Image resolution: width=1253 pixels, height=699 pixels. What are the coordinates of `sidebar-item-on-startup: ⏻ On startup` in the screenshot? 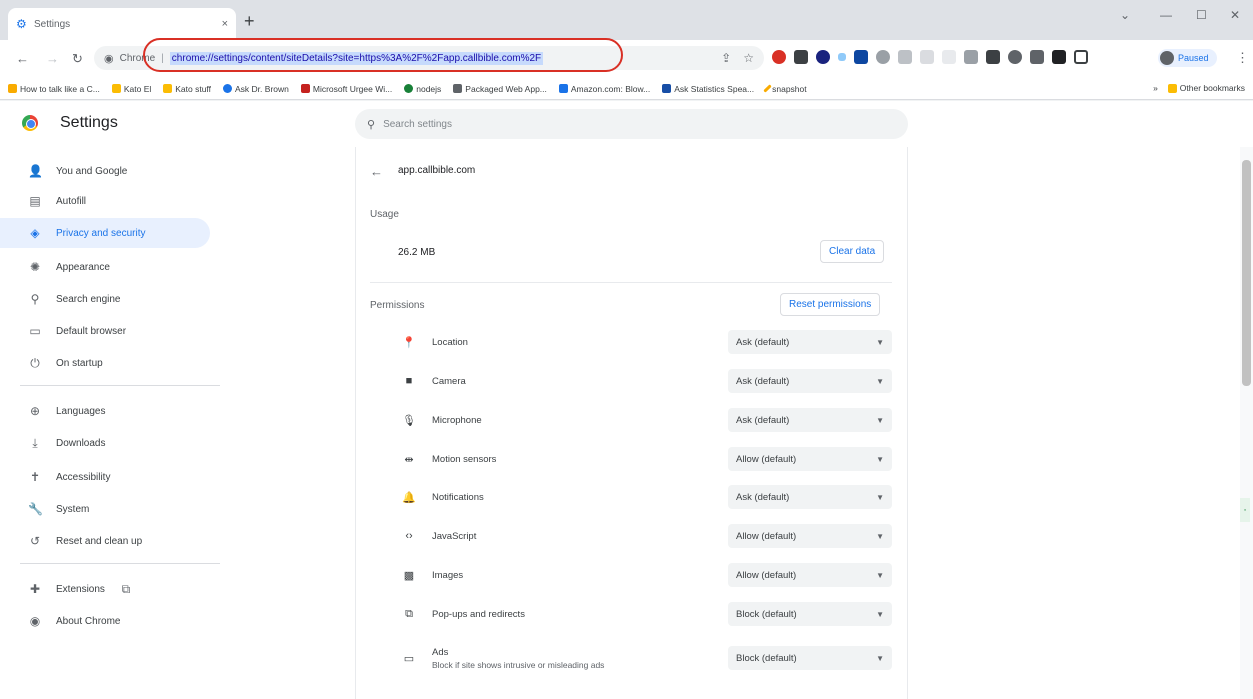 It's located at (105, 363).